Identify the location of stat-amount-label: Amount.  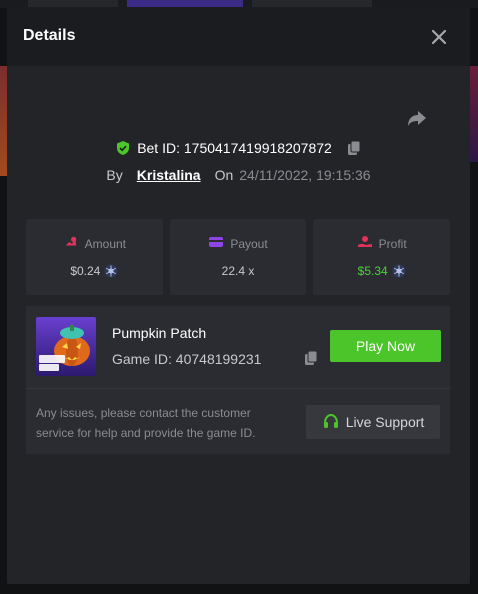
(105, 243).